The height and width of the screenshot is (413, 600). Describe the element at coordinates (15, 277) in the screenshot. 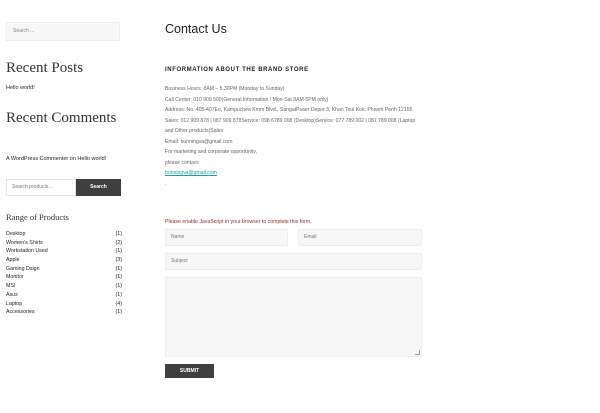

I see `category-label: Monitor` at that location.